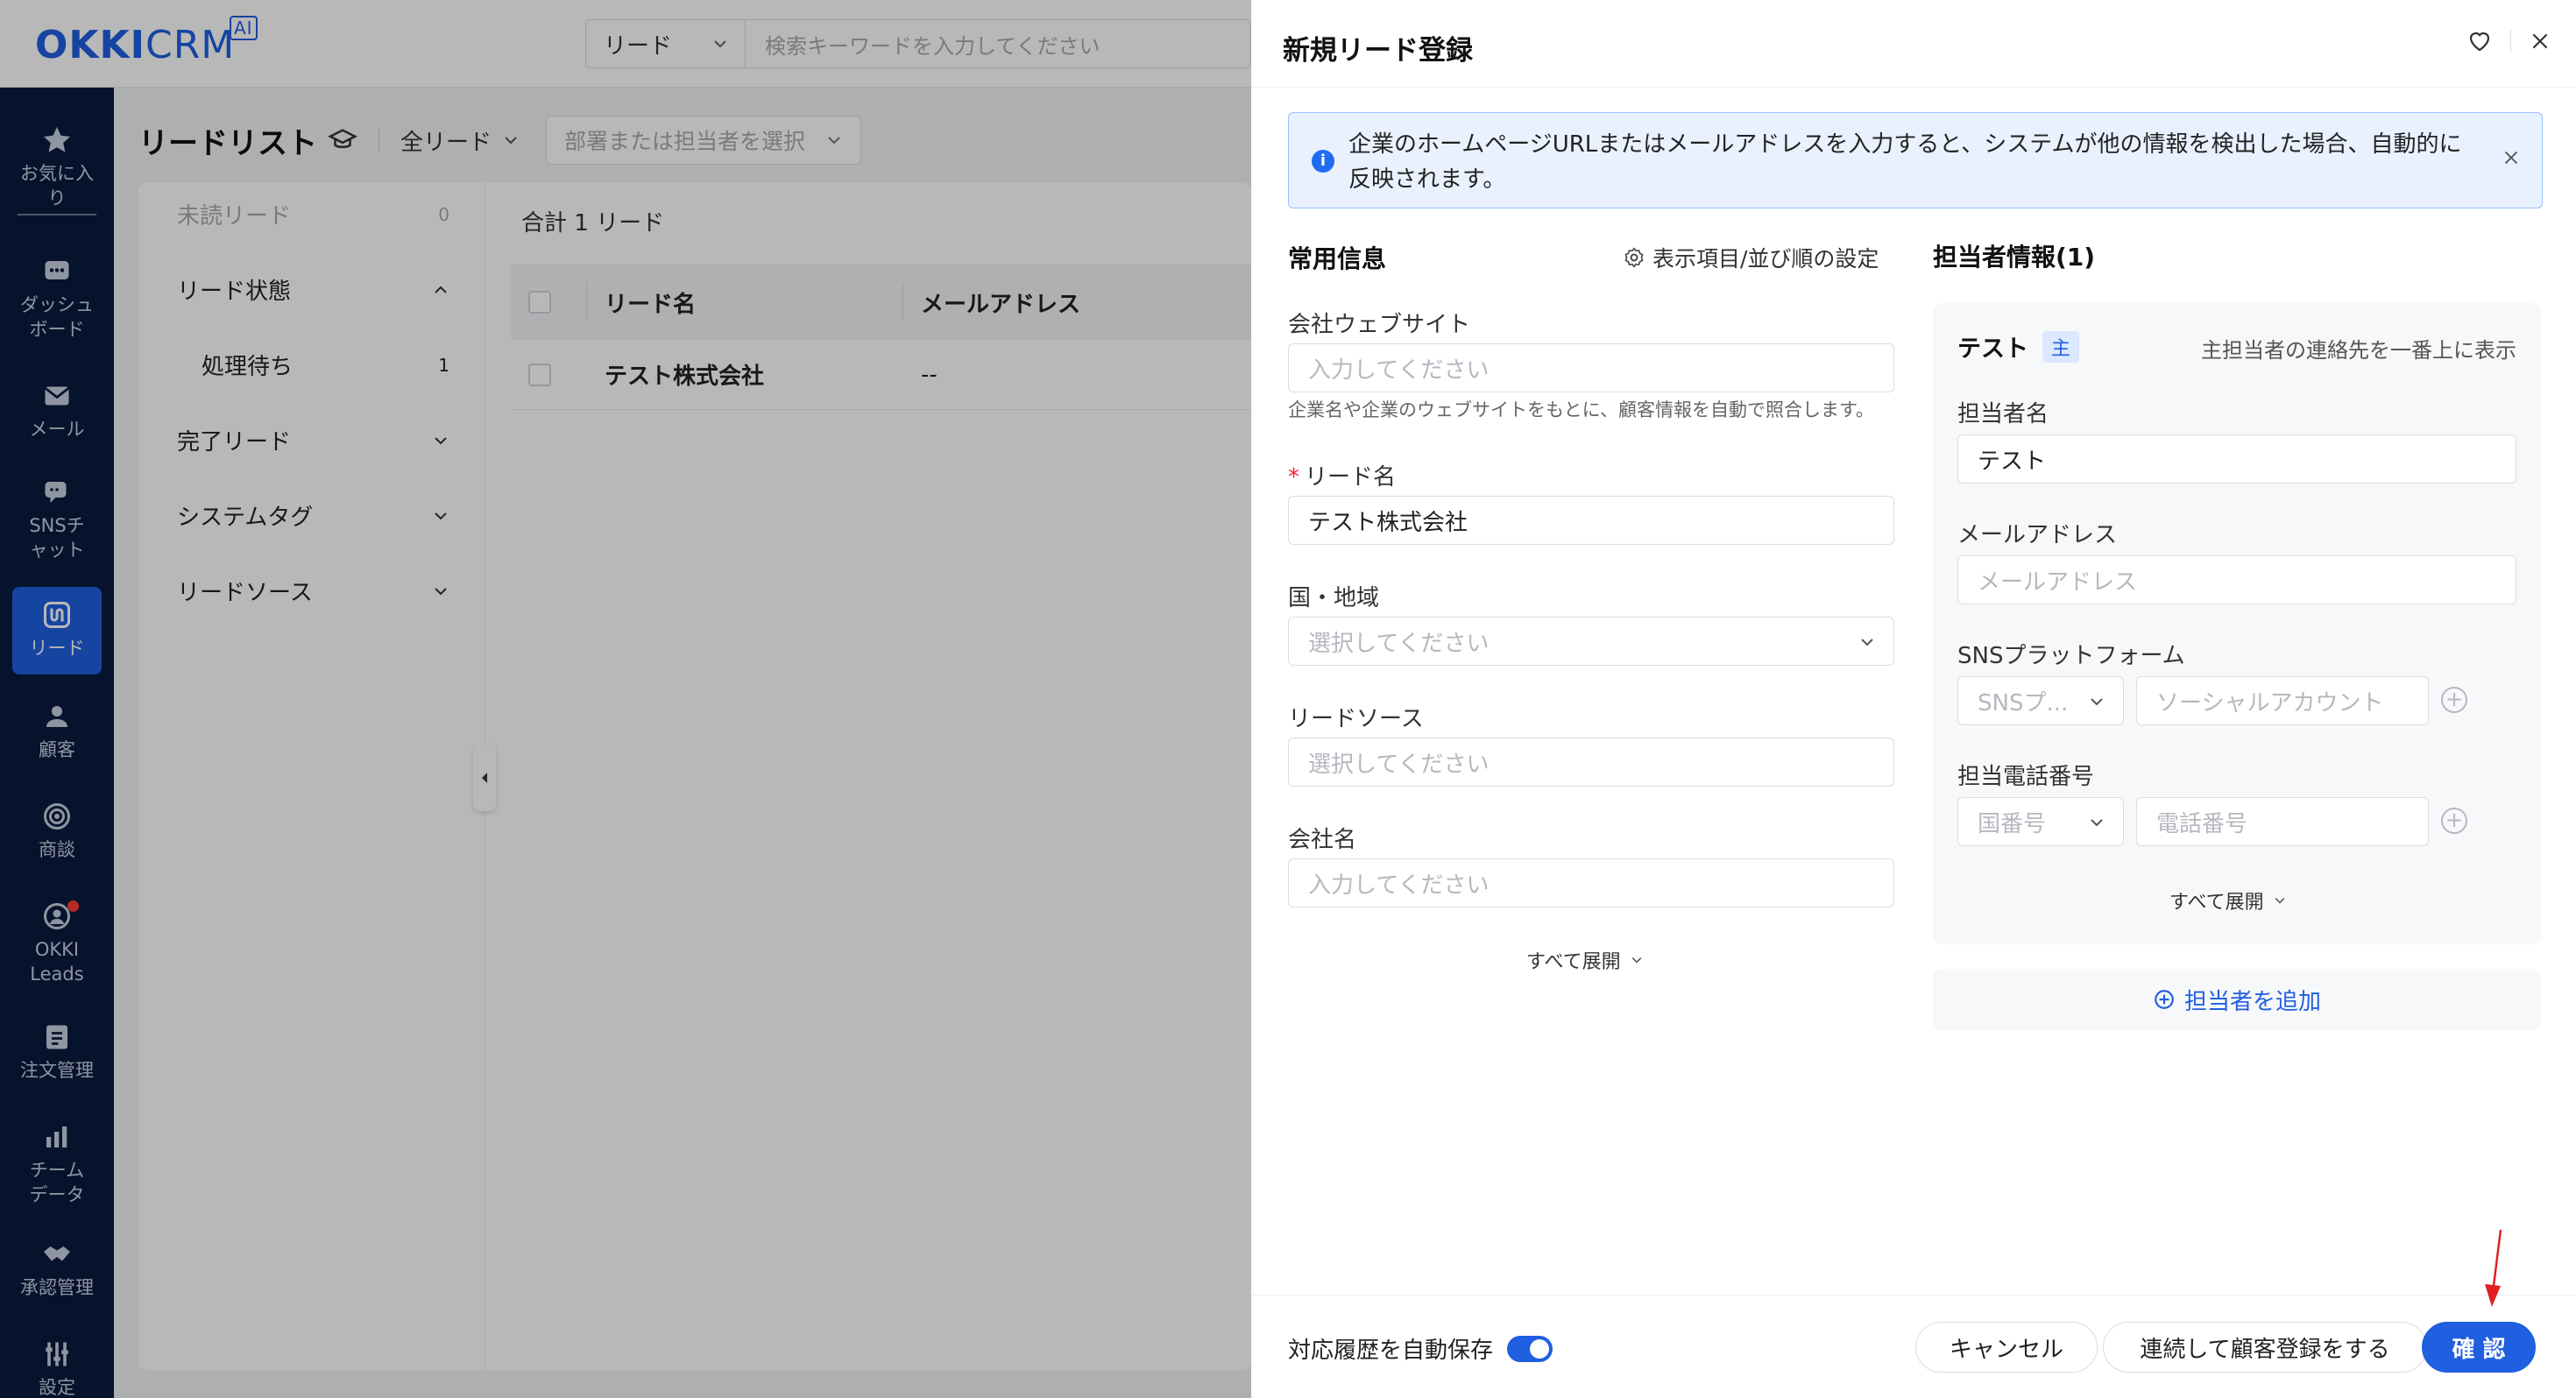 This screenshot has height=1398, width=2576. Describe the element at coordinates (2006, 1347) in the screenshot. I see `cancel-button: キャンセル` at that location.